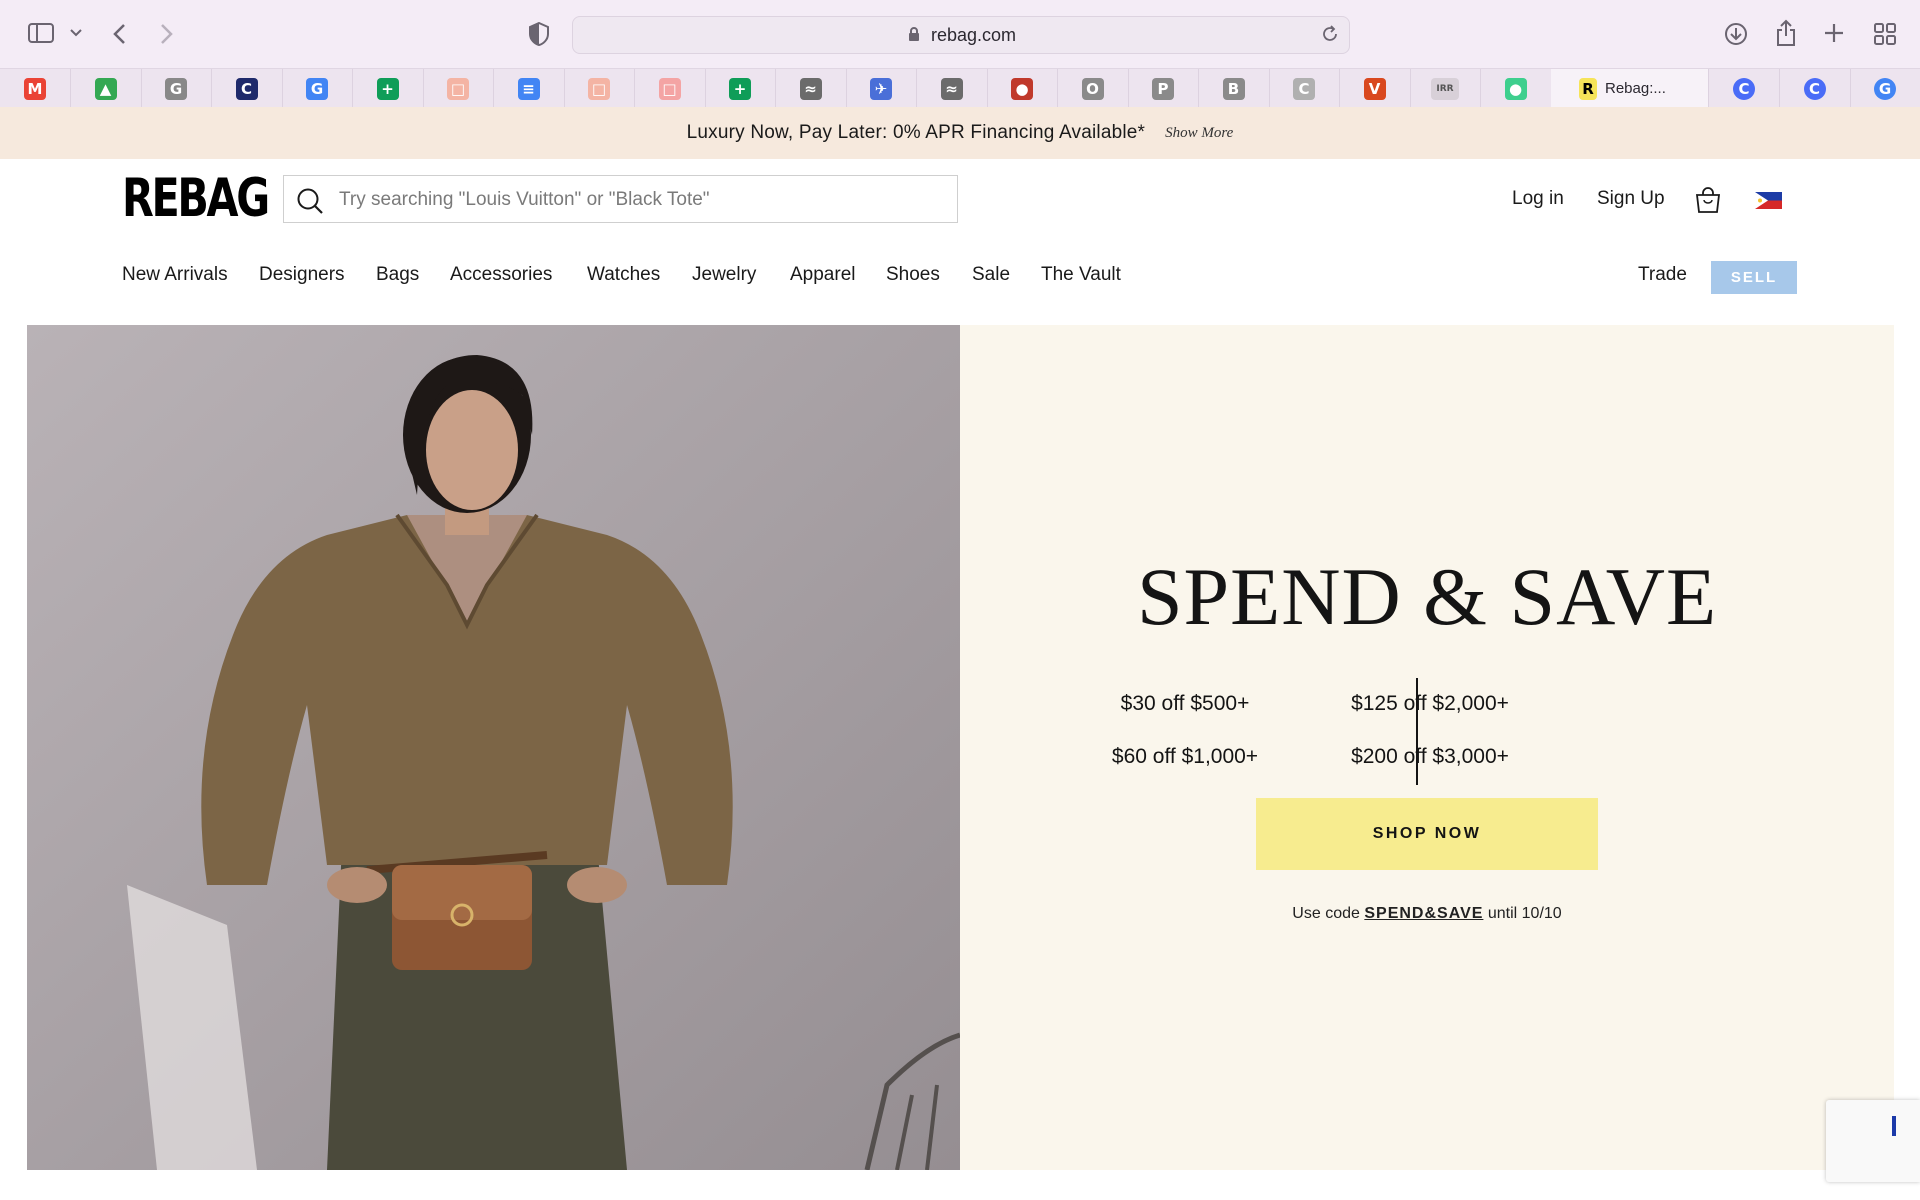  I want to click on search-box, so click(620, 199).